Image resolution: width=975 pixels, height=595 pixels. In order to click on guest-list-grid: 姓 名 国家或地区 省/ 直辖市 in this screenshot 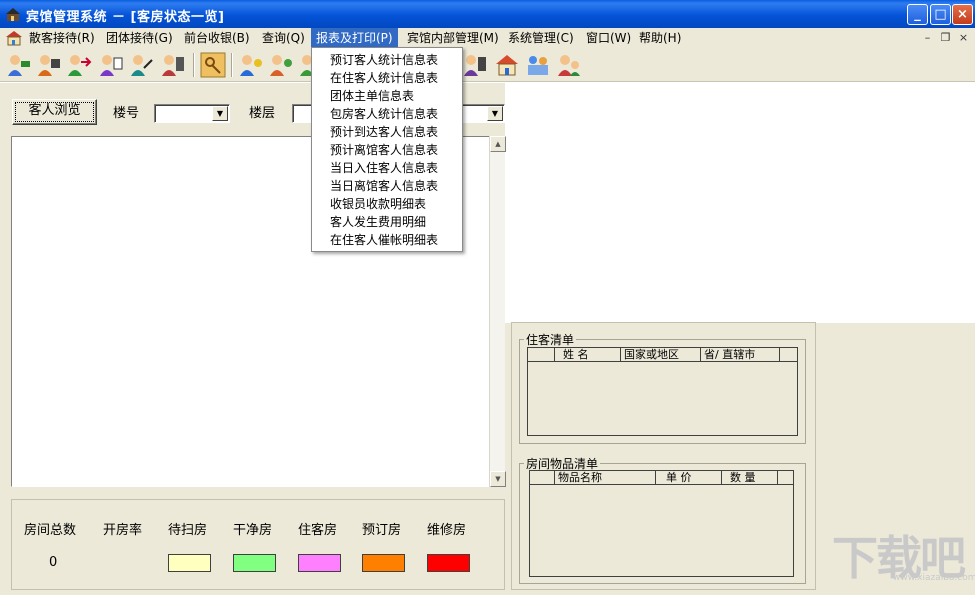, I will do `click(662, 391)`.